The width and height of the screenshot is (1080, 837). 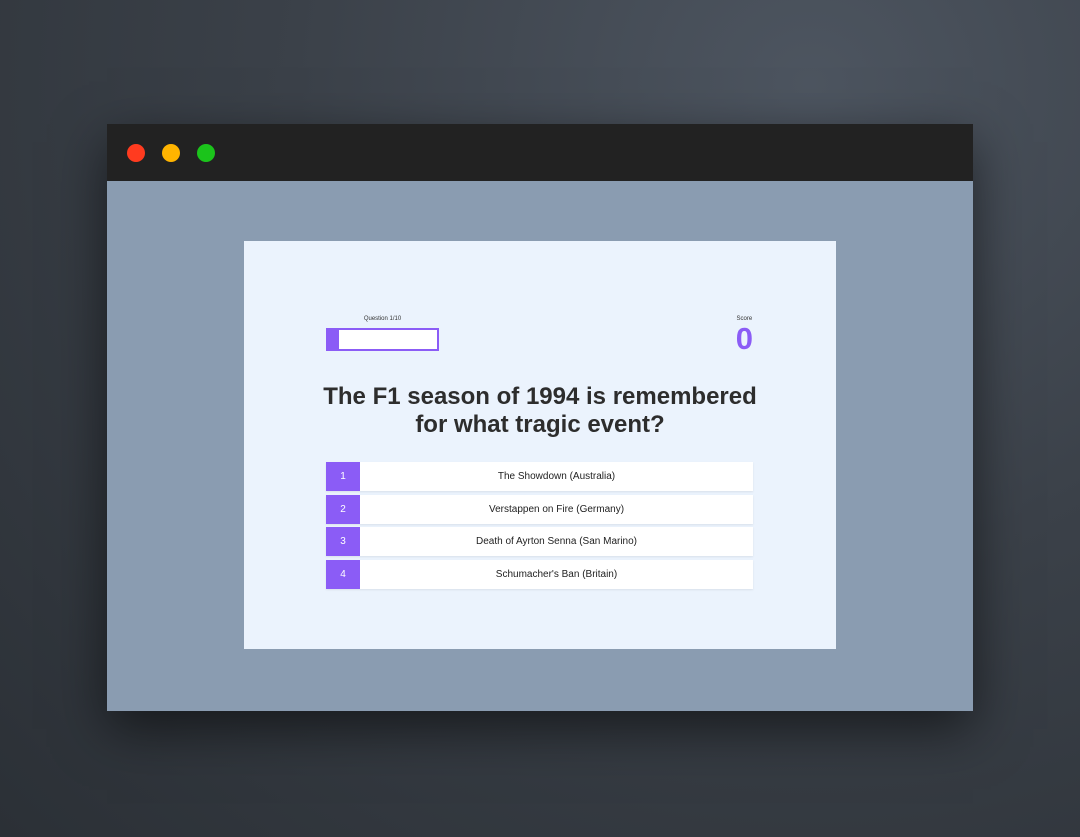 I want to click on answer-text: The Showdown (Australia), so click(x=556, y=476).